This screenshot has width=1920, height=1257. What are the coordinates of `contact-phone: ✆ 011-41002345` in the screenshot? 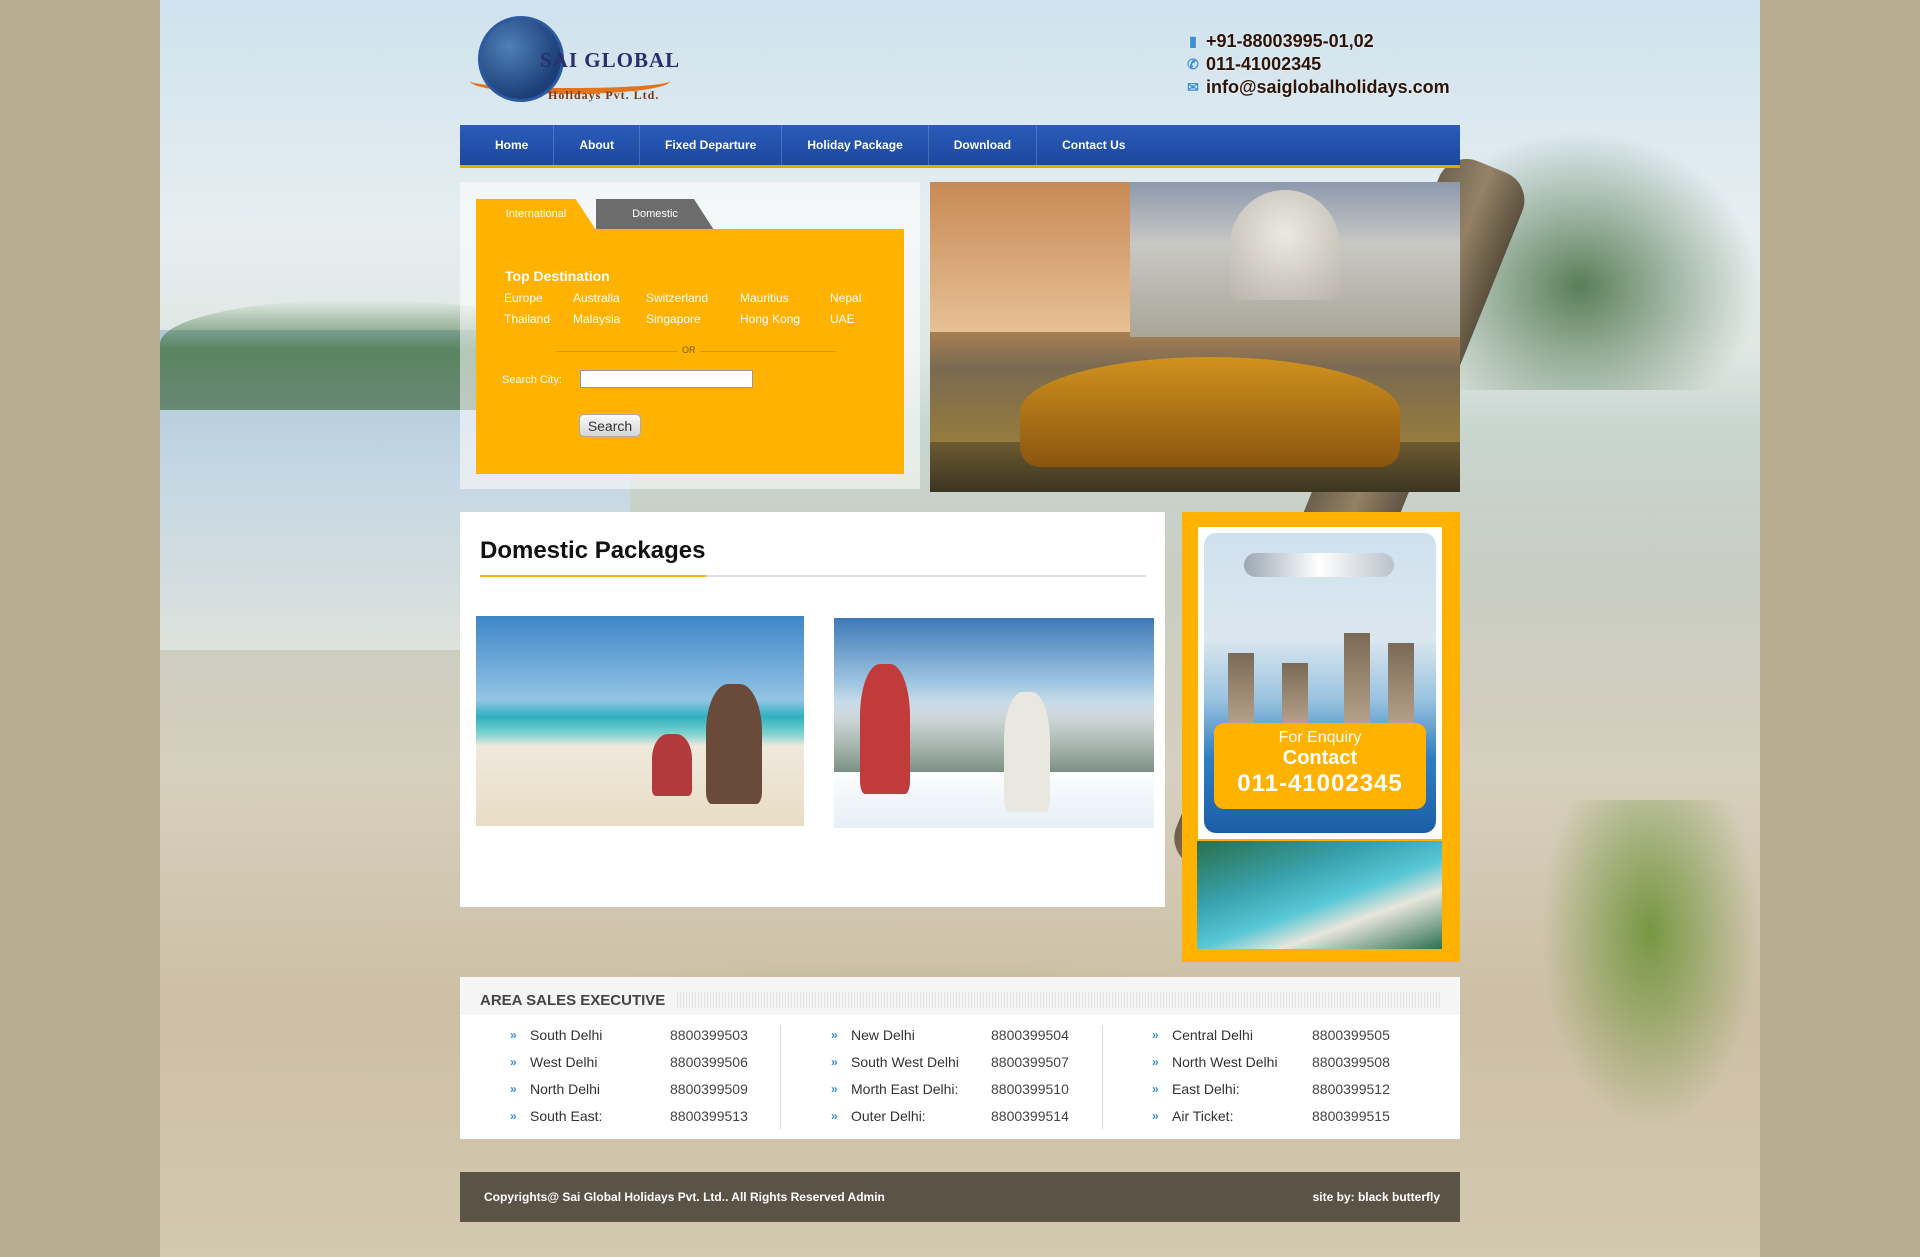 It's located at (1315, 64).